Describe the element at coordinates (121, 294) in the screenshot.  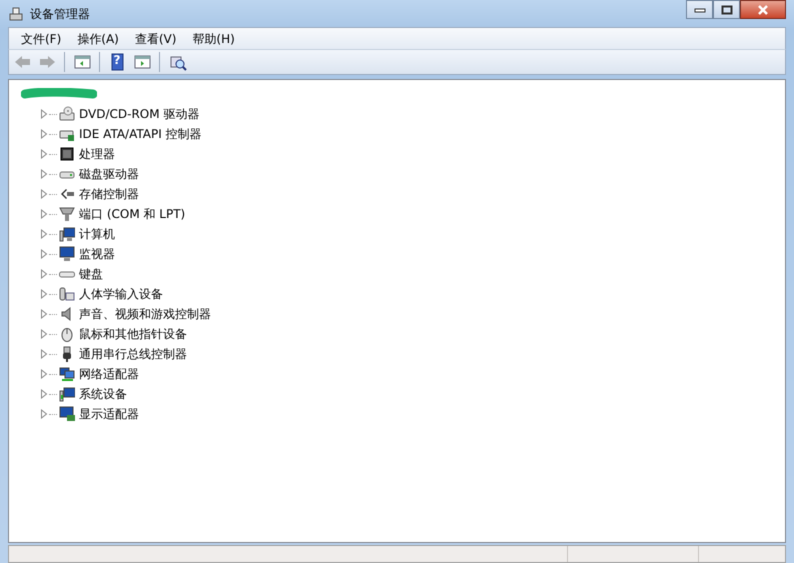
I see `tree-item: 人体学输入设备` at that location.